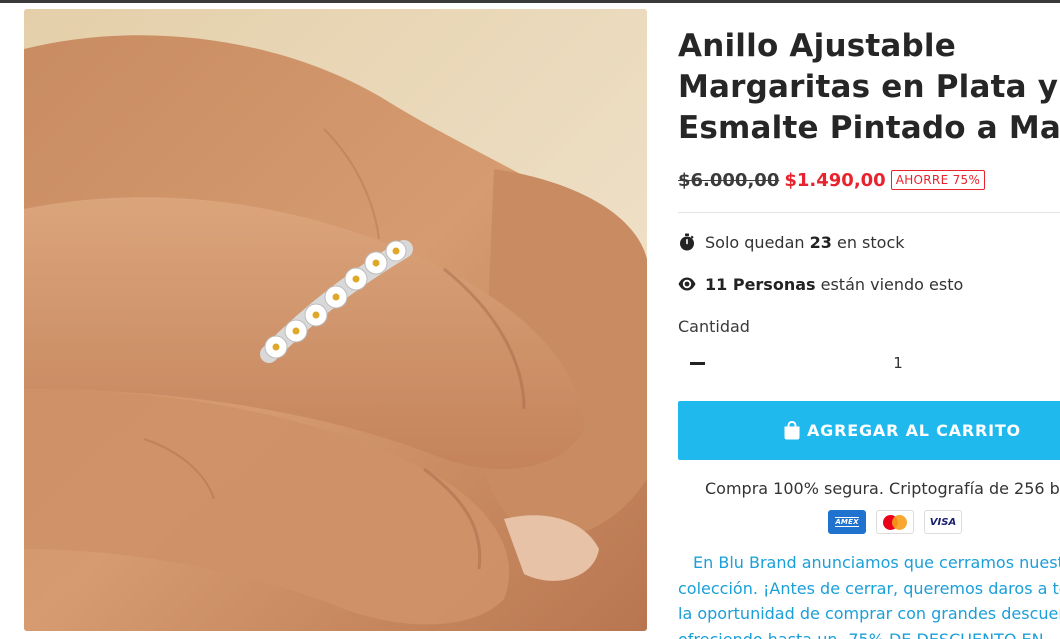  What do you see at coordinates (755, 242) in the screenshot?
I see `stock-prefix: Solo quedan` at bounding box center [755, 242].